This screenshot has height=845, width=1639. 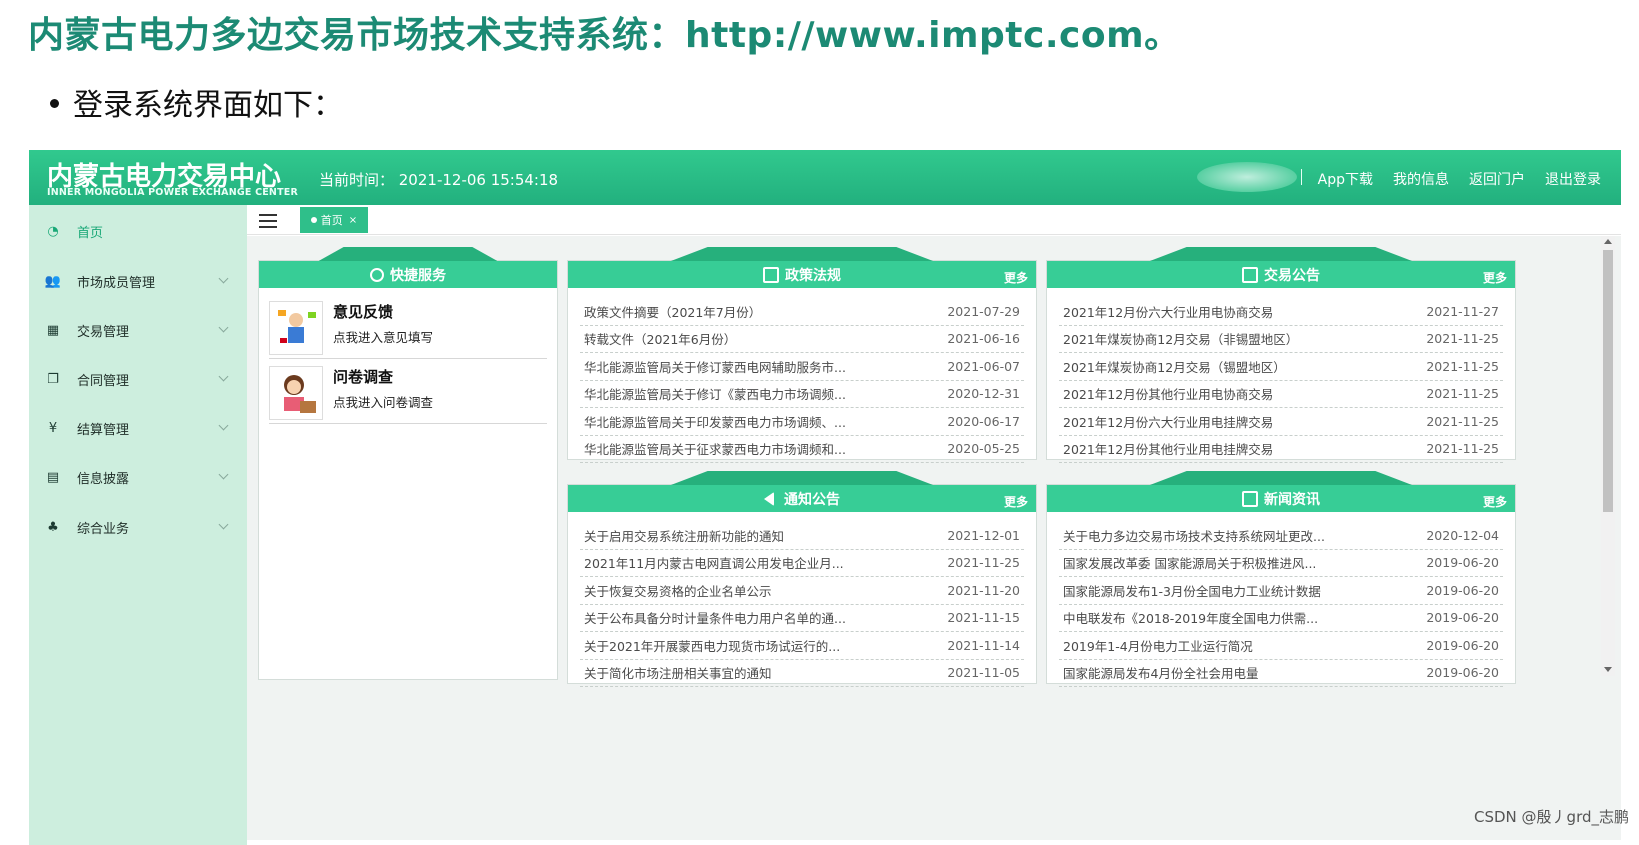 What do you see at coordinates (802, 674) in the screenshot?
I see `list-item: 关于简化市场注册相关事宜的通知2021-11-05` at bounding box center [802, 674].